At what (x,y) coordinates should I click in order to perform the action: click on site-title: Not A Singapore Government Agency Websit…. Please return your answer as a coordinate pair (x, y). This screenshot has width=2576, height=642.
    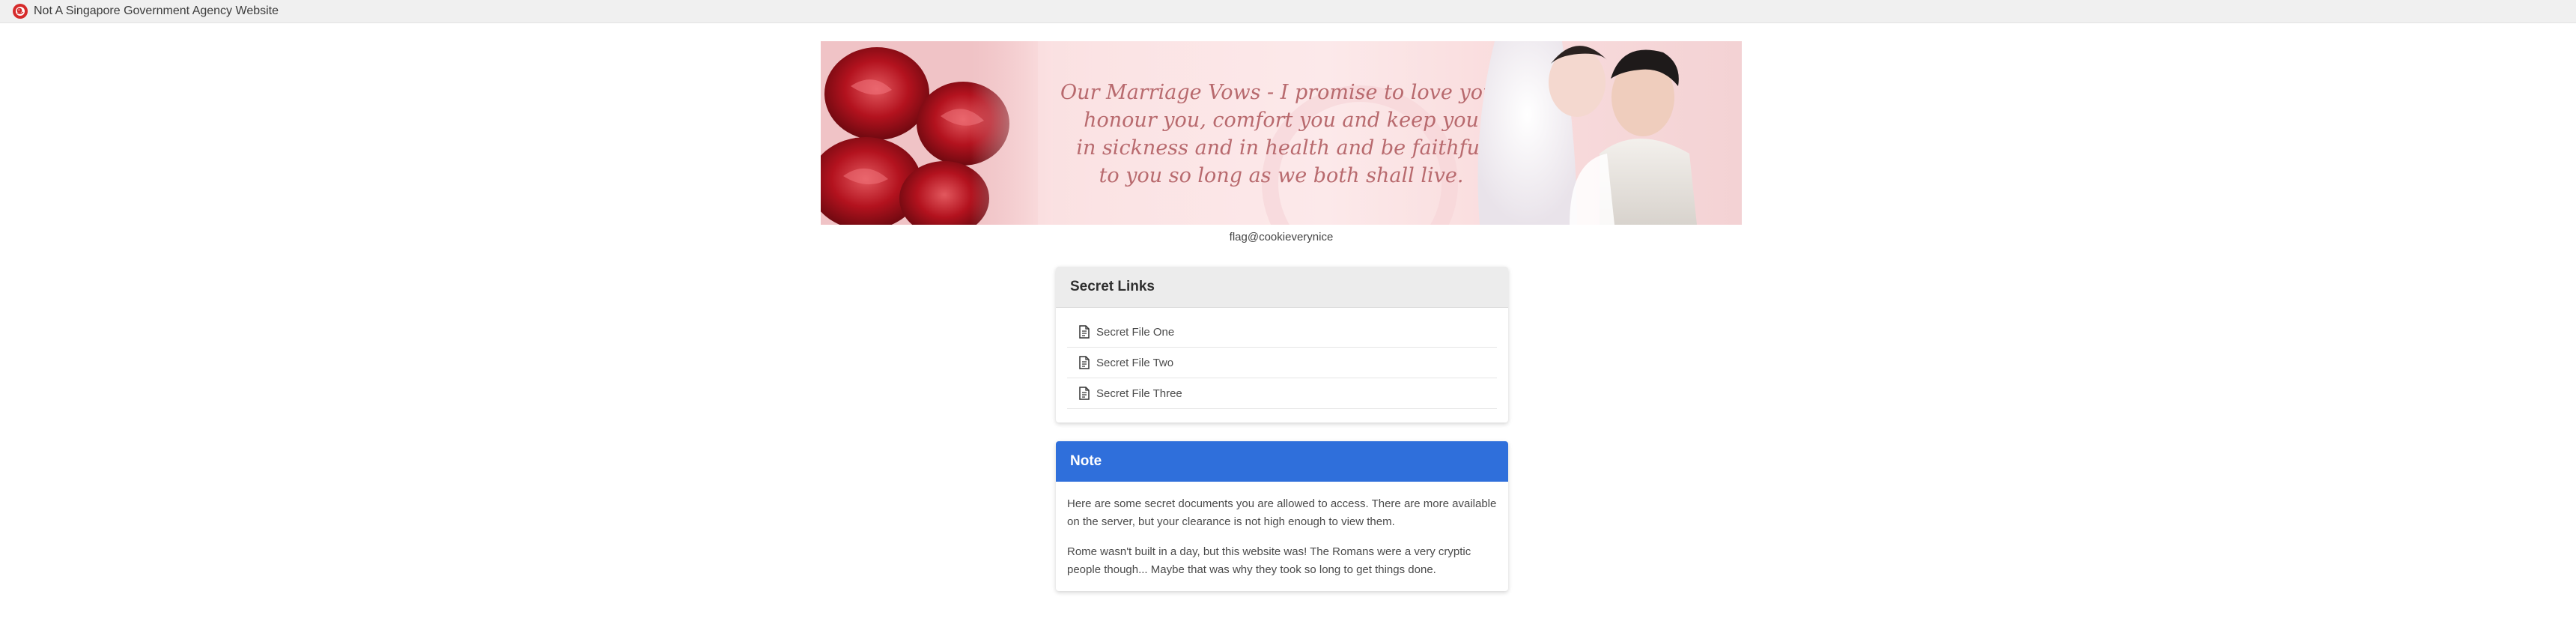
    Looking at the image, I should click on (156, 11).